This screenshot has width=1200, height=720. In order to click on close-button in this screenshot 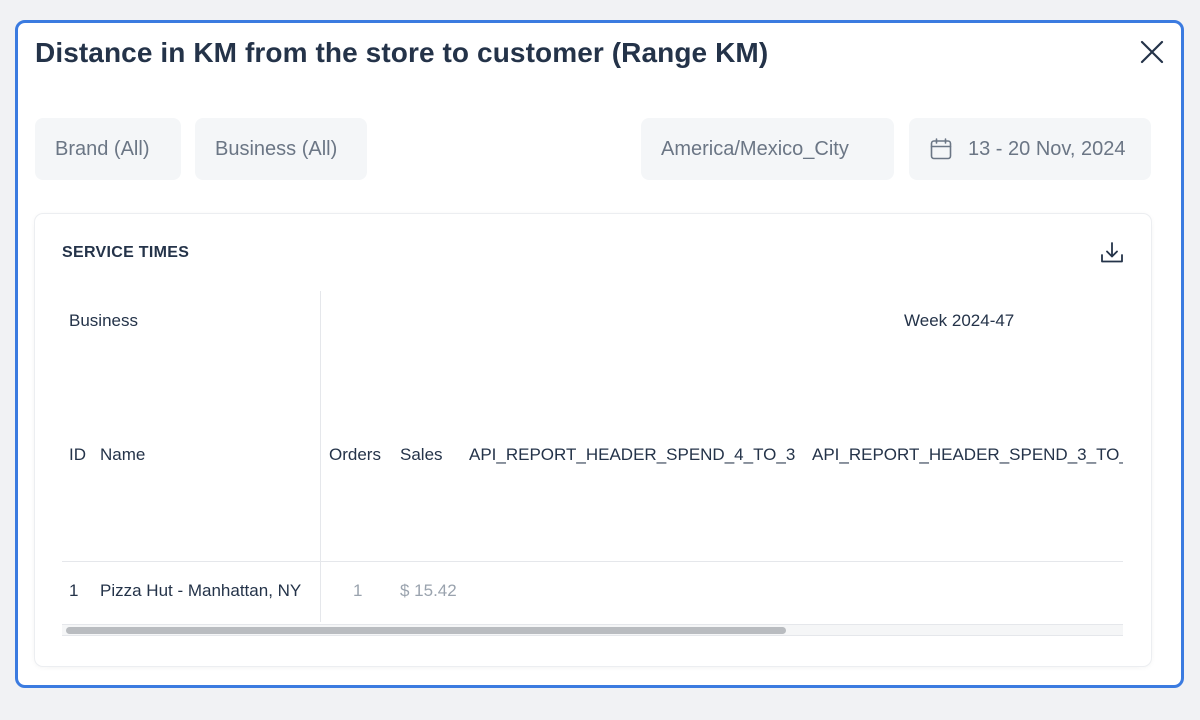, I will do `click(1152, 52)`.